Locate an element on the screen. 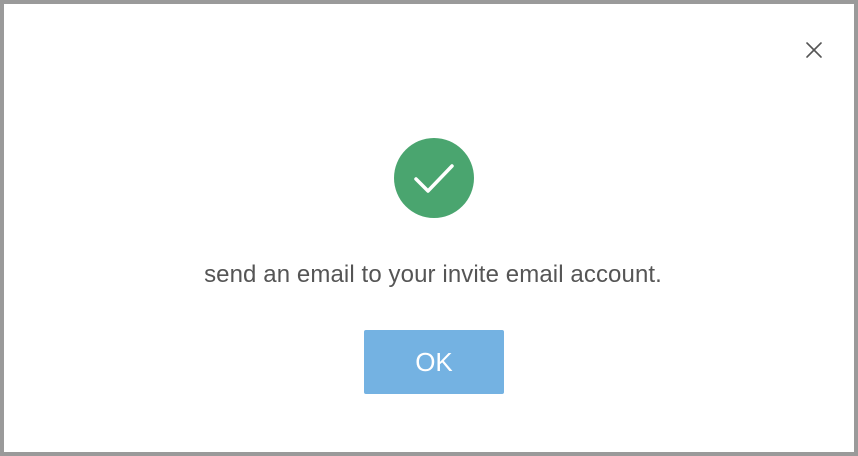  close-icon is located at coordinates (814, 50).